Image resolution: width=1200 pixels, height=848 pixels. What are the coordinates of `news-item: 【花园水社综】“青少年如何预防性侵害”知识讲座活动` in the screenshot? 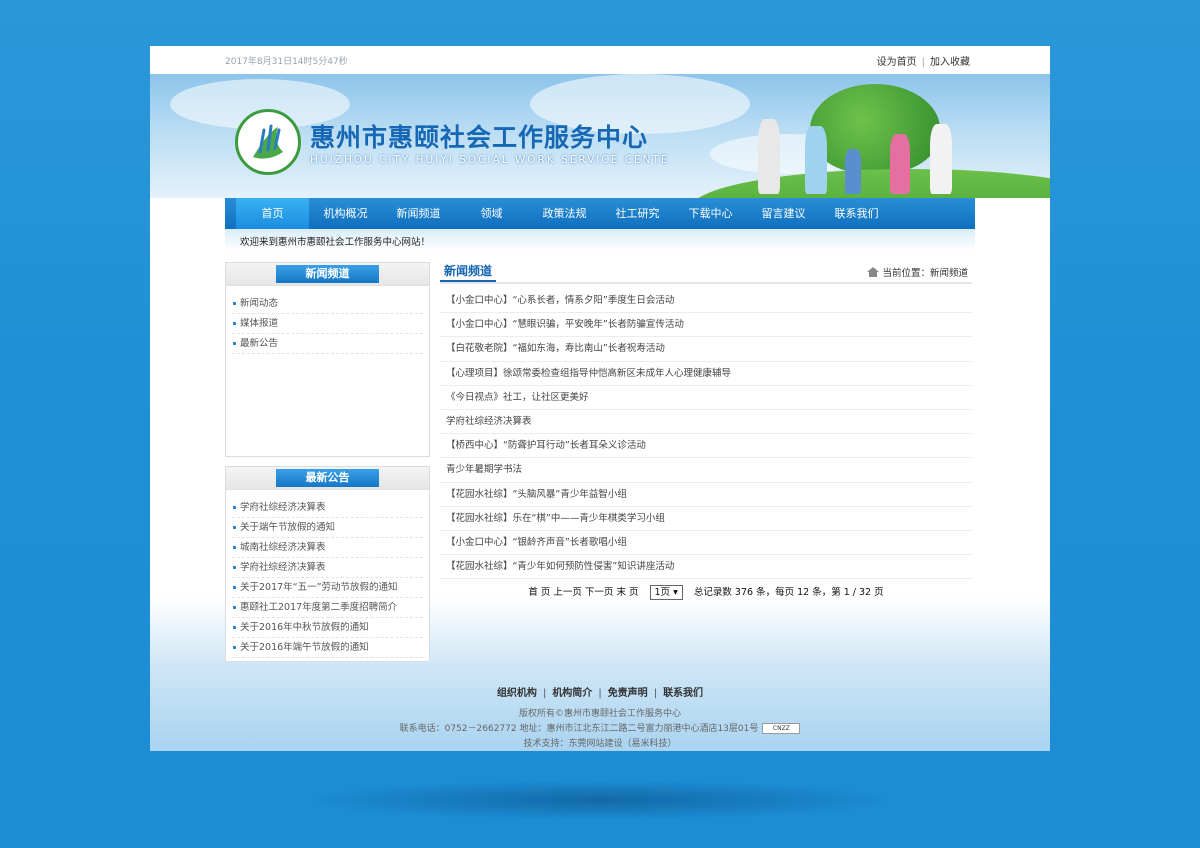 It's located at (706, 567).